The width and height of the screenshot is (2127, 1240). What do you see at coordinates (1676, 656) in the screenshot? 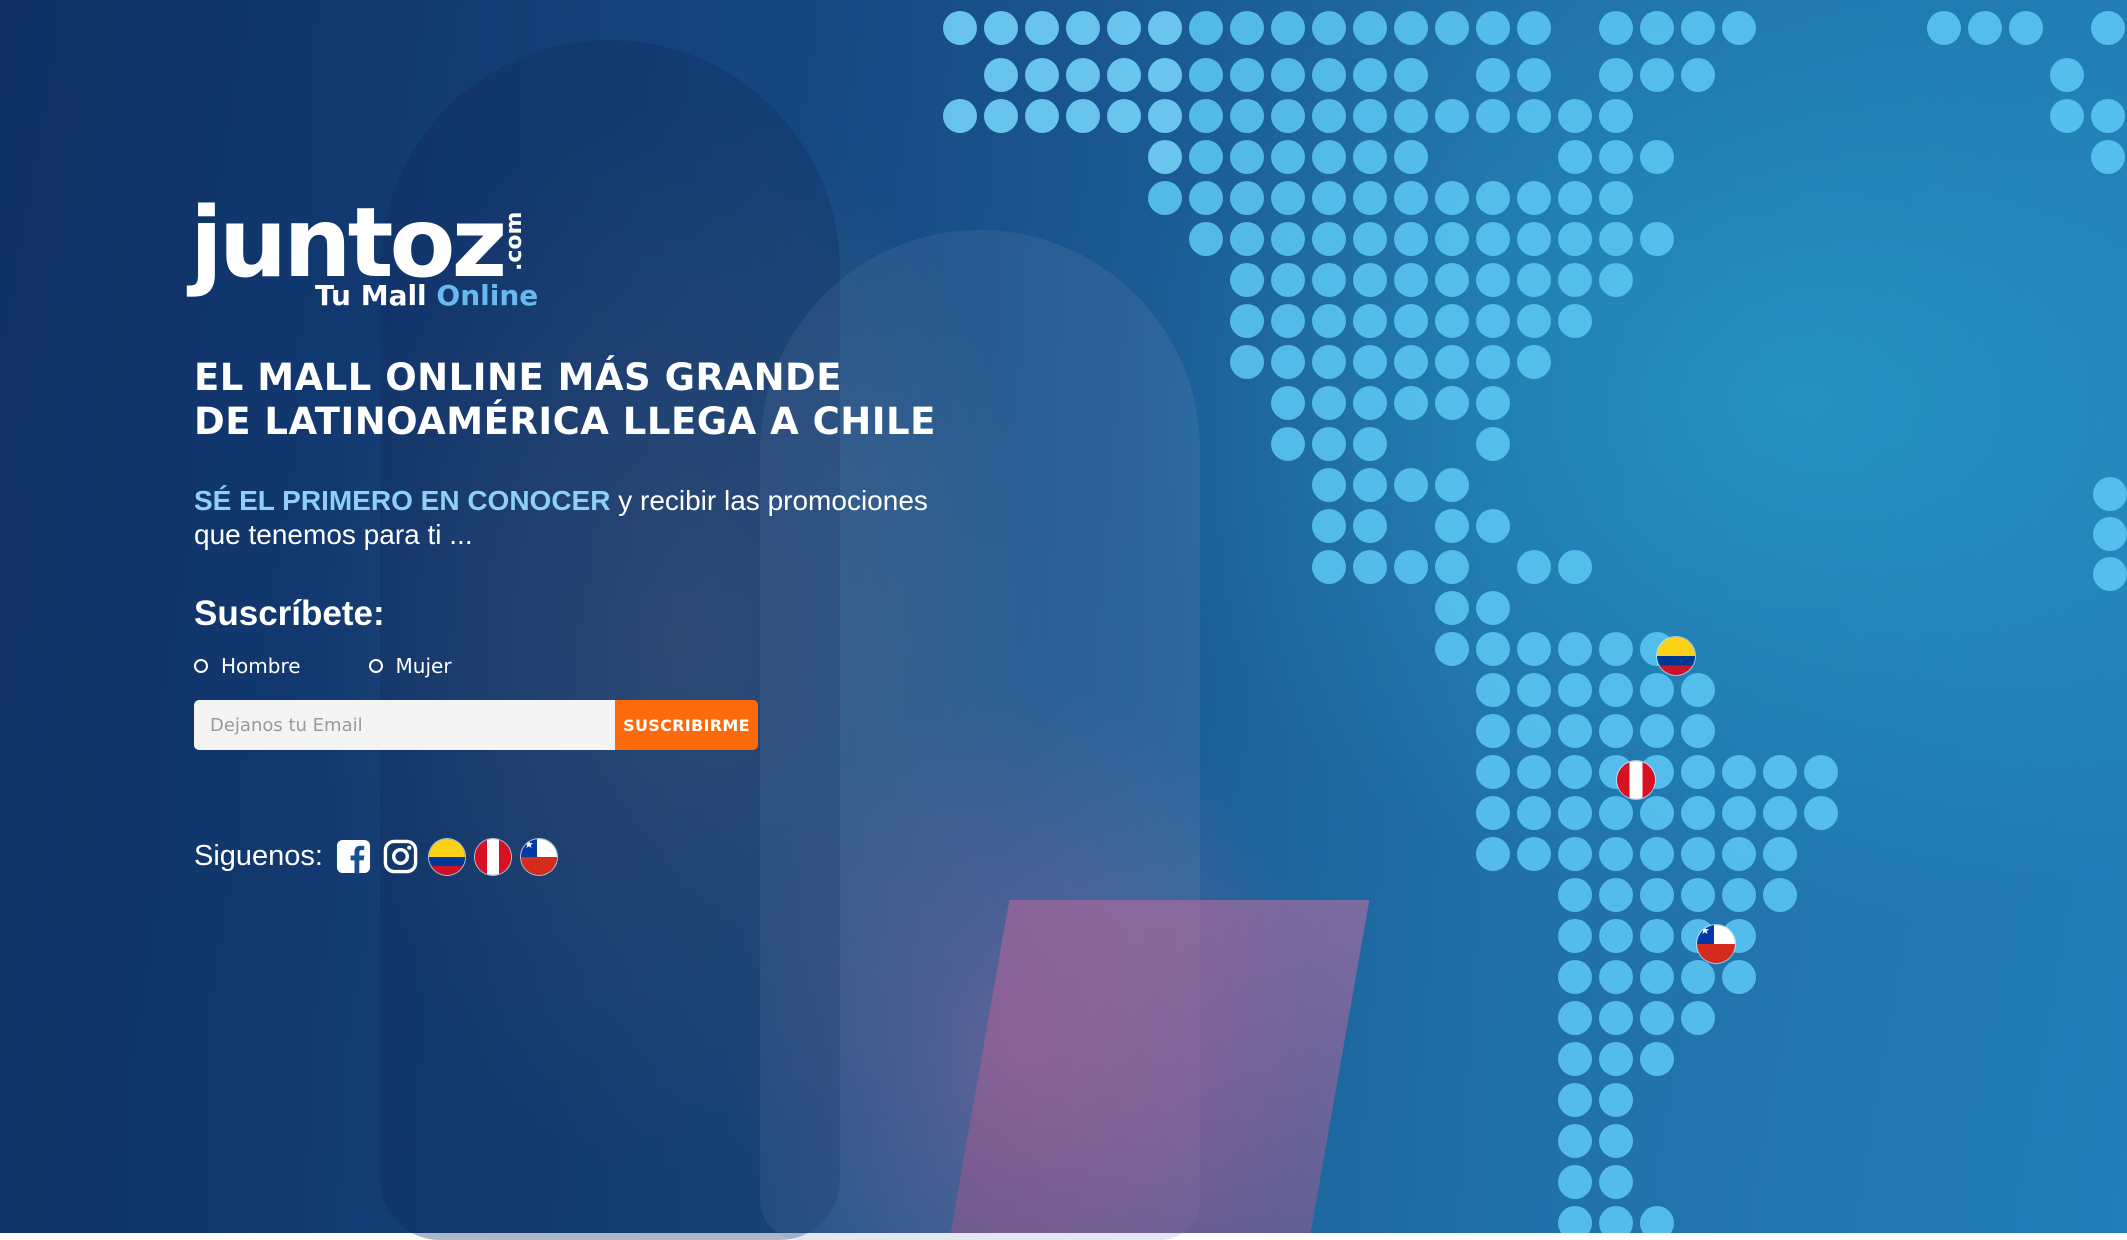
I see `map-colombia-flag-icon` at bounding box center [1676, 656].